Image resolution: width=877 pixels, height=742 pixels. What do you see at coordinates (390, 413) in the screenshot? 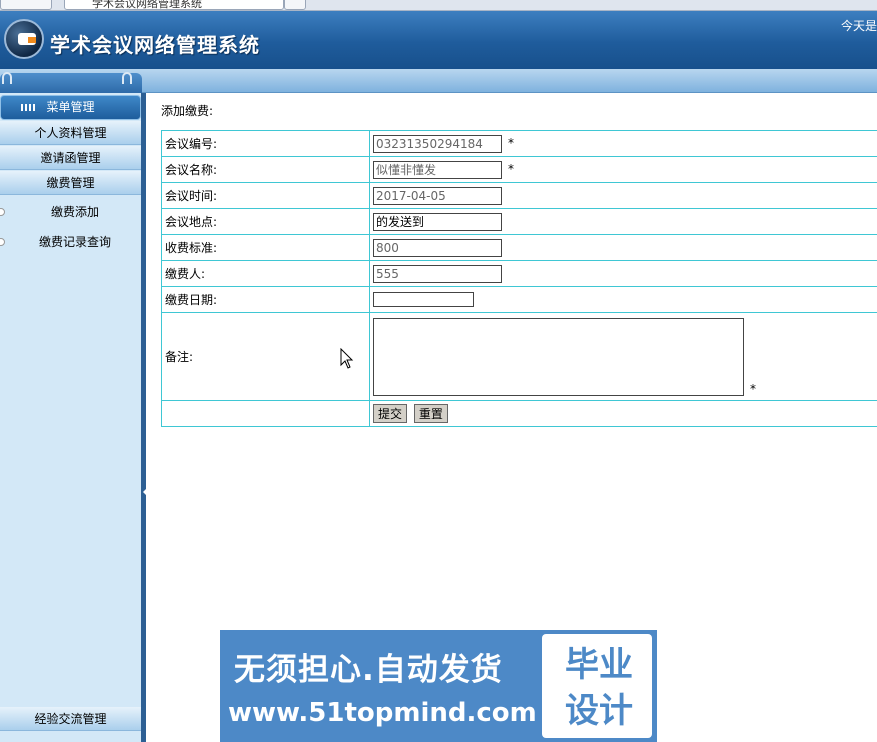
I see `submit-button: 提交` at bounding box center [390, 413].